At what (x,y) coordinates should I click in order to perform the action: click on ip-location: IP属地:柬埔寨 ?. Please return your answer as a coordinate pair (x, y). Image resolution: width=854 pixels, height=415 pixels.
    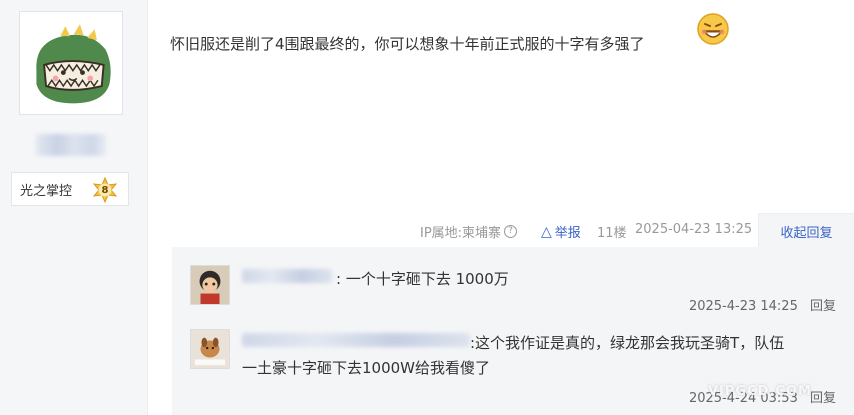
    Looking at the image, I should click on (469, 231).